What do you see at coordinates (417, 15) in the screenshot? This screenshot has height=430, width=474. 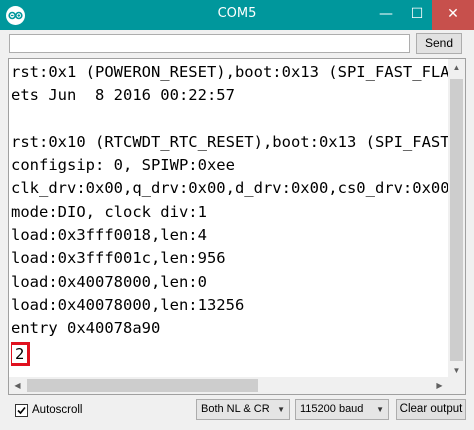 I see `maximize-button: ☐` at bounding box center [417, 15].